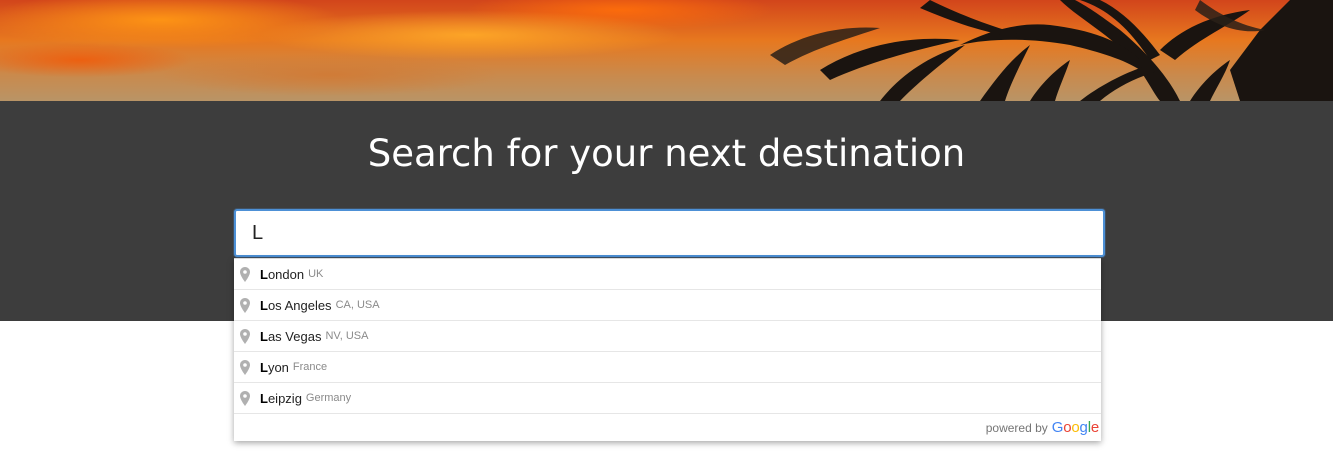 The width and height of the screenshot is (1333, 470). I want to click on suggestion-secondary-text: CA, USA, so click(357, 305).